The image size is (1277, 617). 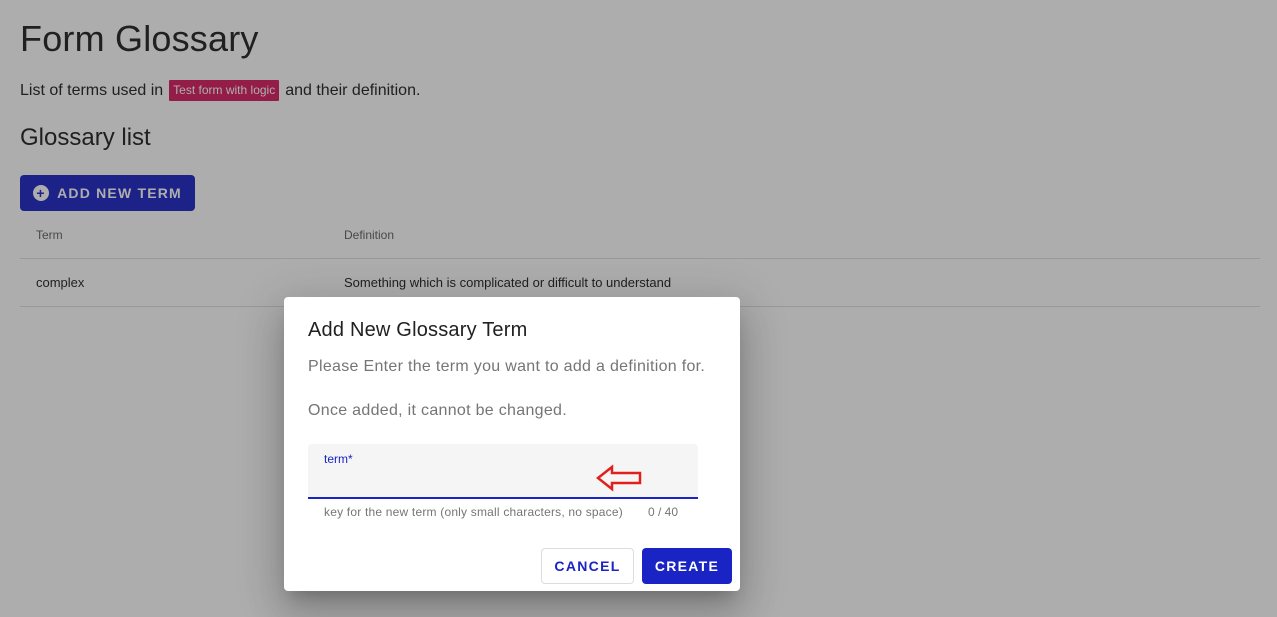 What do you see at coordinates (437, 410) in the screenshot?
I see `dialog-warning: Once added, it cannot be changed.` at bounding box center [437, 410].